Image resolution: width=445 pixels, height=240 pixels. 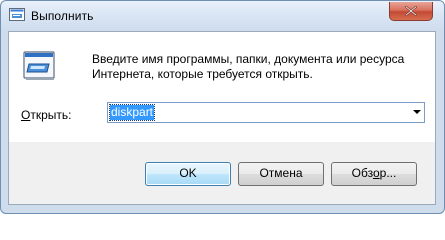 What do you see at coordinates (266, 112) in the screenshot?
I see `open-combobox: diskpart` at bounding box center [266, 112].